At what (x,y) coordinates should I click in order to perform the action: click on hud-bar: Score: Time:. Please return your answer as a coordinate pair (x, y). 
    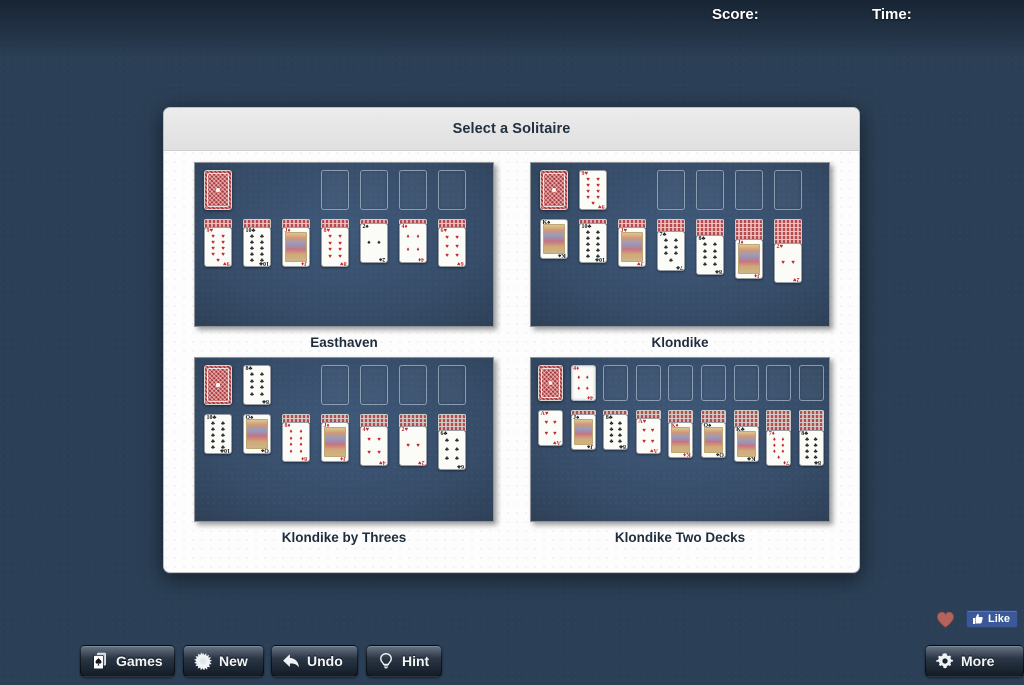
    Looking at the image, I should click on (512, 14).